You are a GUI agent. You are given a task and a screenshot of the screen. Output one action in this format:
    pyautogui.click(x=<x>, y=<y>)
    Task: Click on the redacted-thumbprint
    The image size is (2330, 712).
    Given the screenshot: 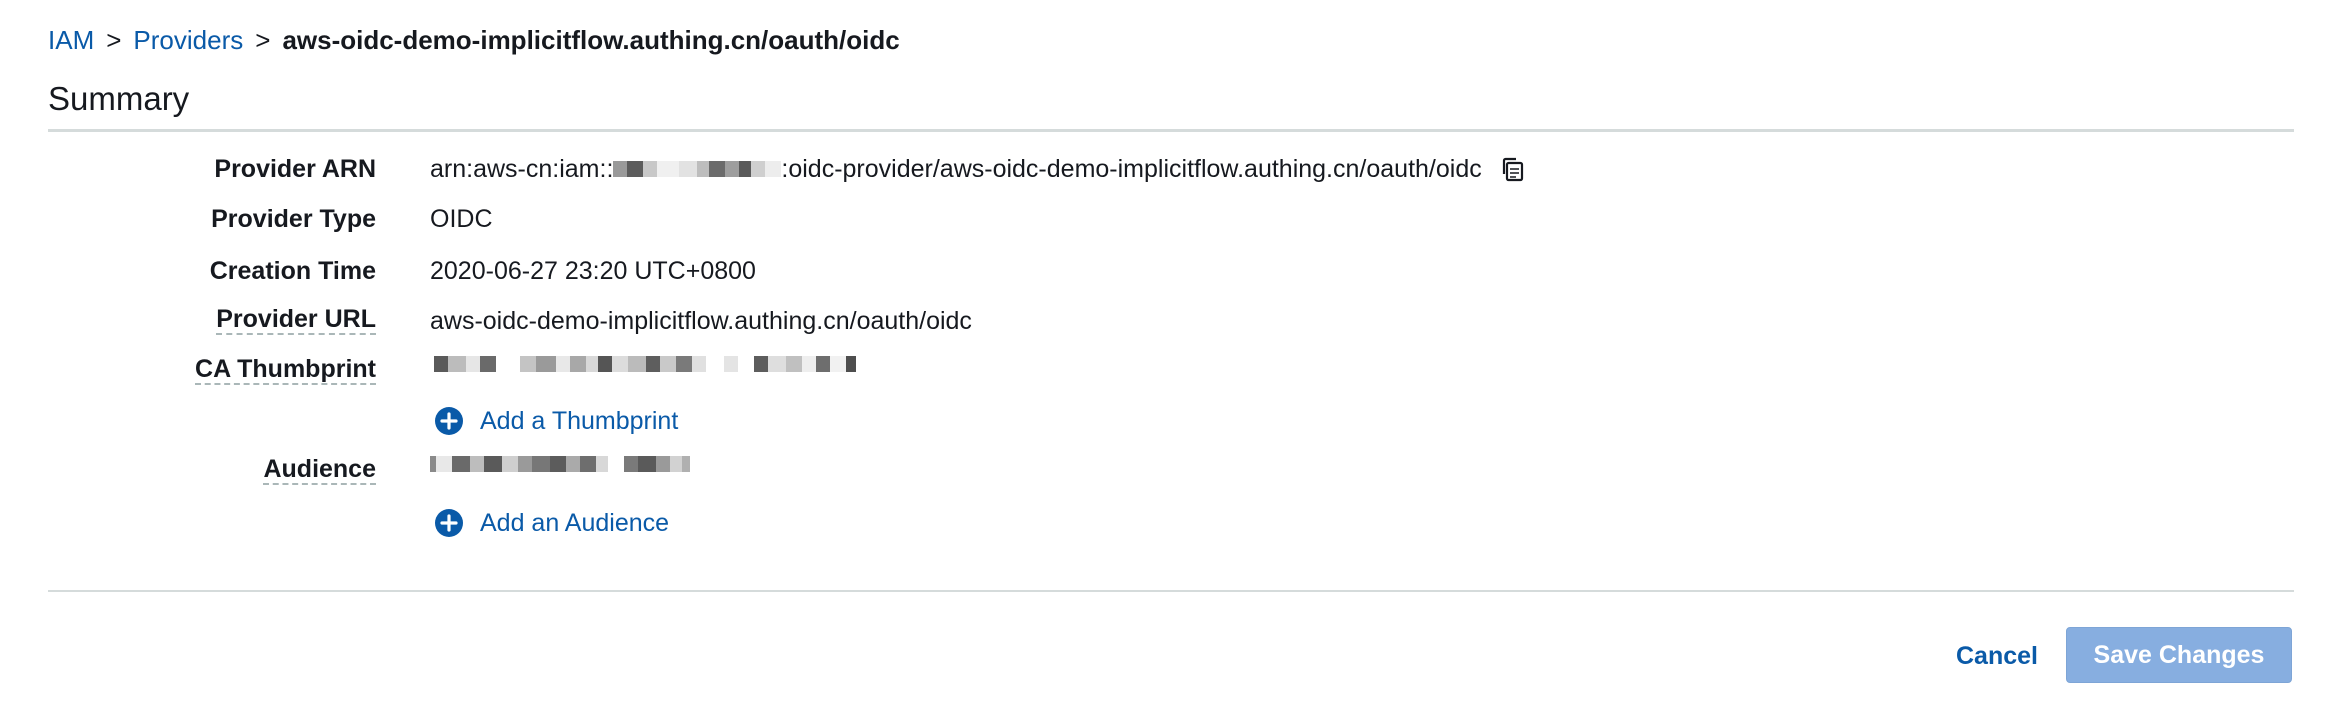 What is the action you would take?
    pyautogui.click(x=645, y=364)
    